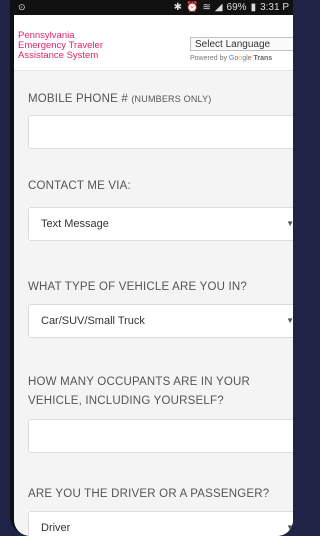  I want to click on clock: 3:31 P, so click(274, 7).